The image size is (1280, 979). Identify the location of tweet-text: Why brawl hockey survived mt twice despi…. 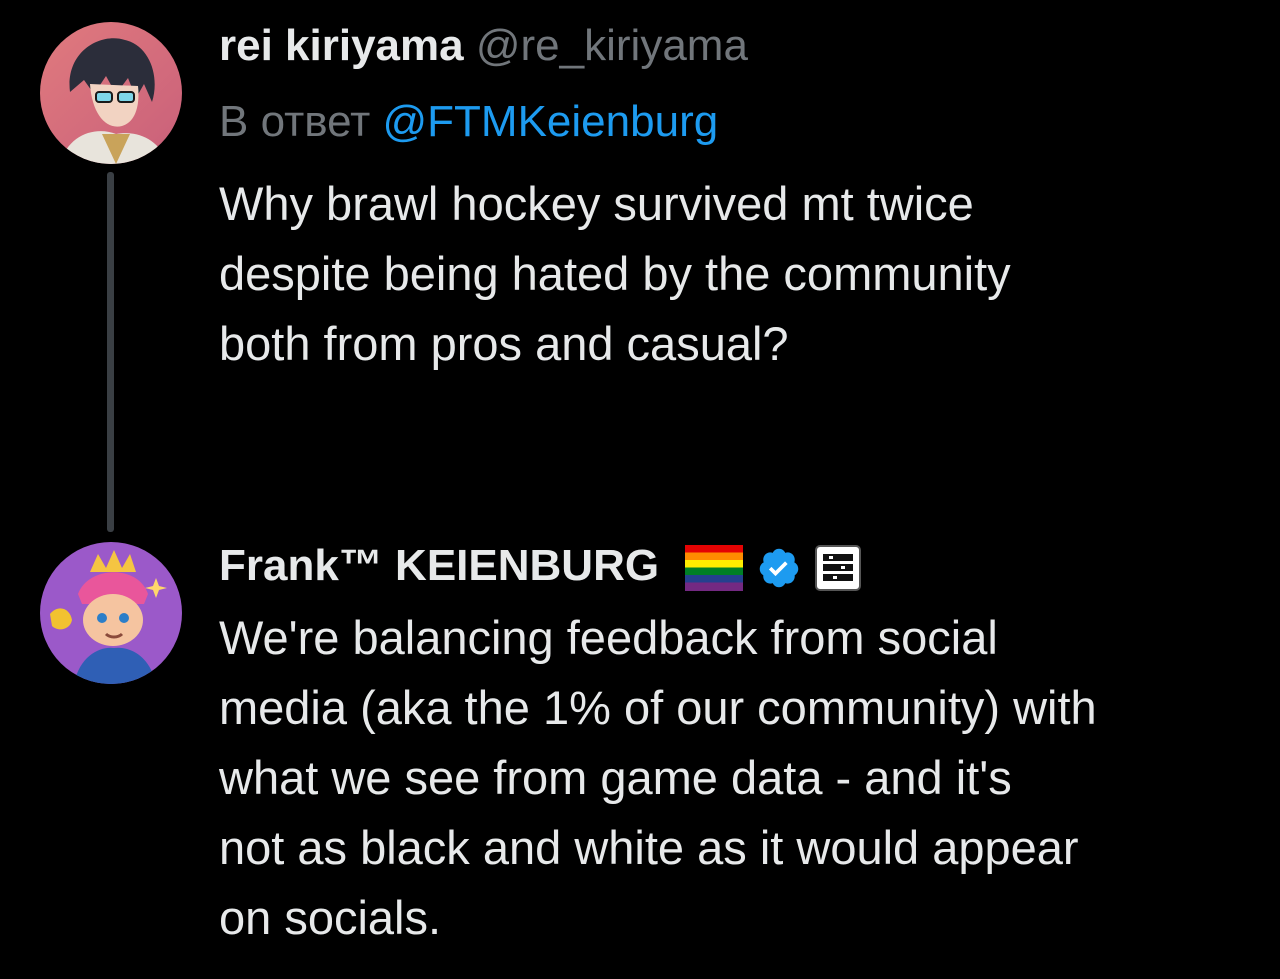
(615, 273).